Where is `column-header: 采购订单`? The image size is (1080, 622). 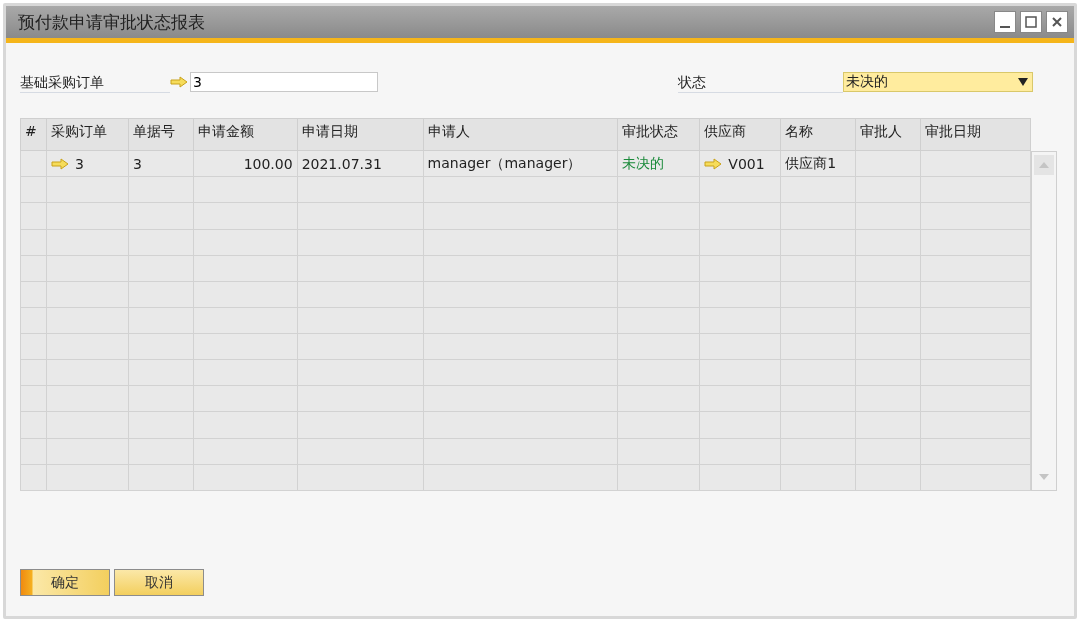
column-header: 采购订单 is located at coordinates (87, 134).